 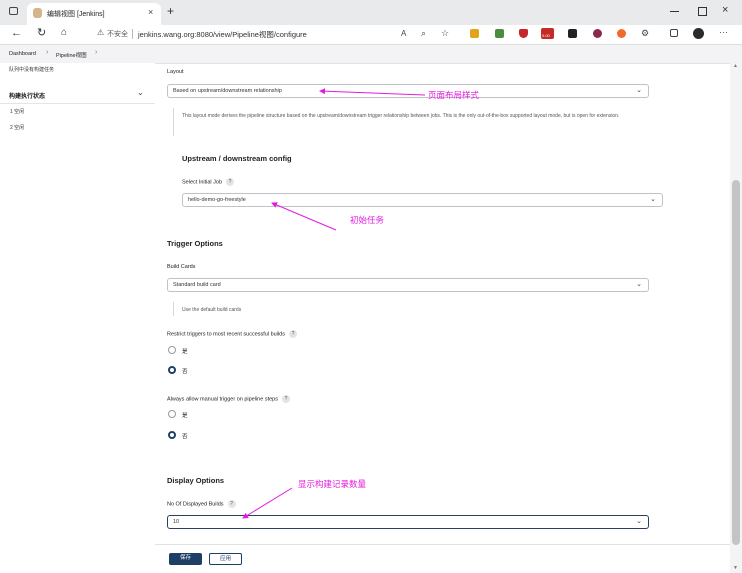 What do you see at coordinates (372, 92) in the screenshot?
I see `layout-annotation-arrow` at bounding box center [372, 92].